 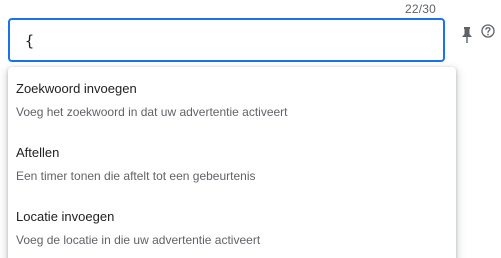 I want to click on option-title: Locatie invoegen, so click(x=65, y=216).